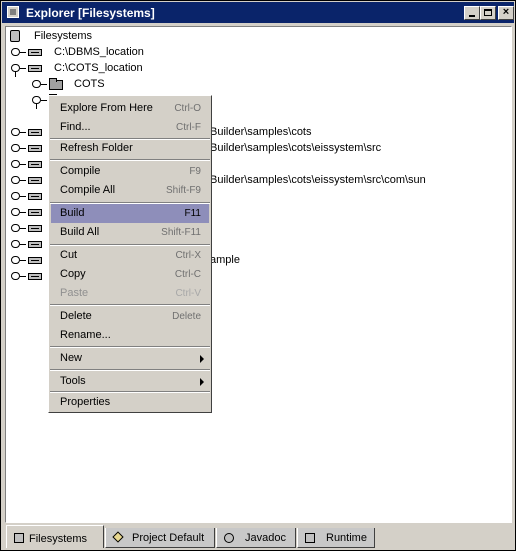 The height and width of the screenshot is (551, 516). Describe the element at coordinates (71, 358) in the screenshot. I see `menu-item-label: New` at that location.